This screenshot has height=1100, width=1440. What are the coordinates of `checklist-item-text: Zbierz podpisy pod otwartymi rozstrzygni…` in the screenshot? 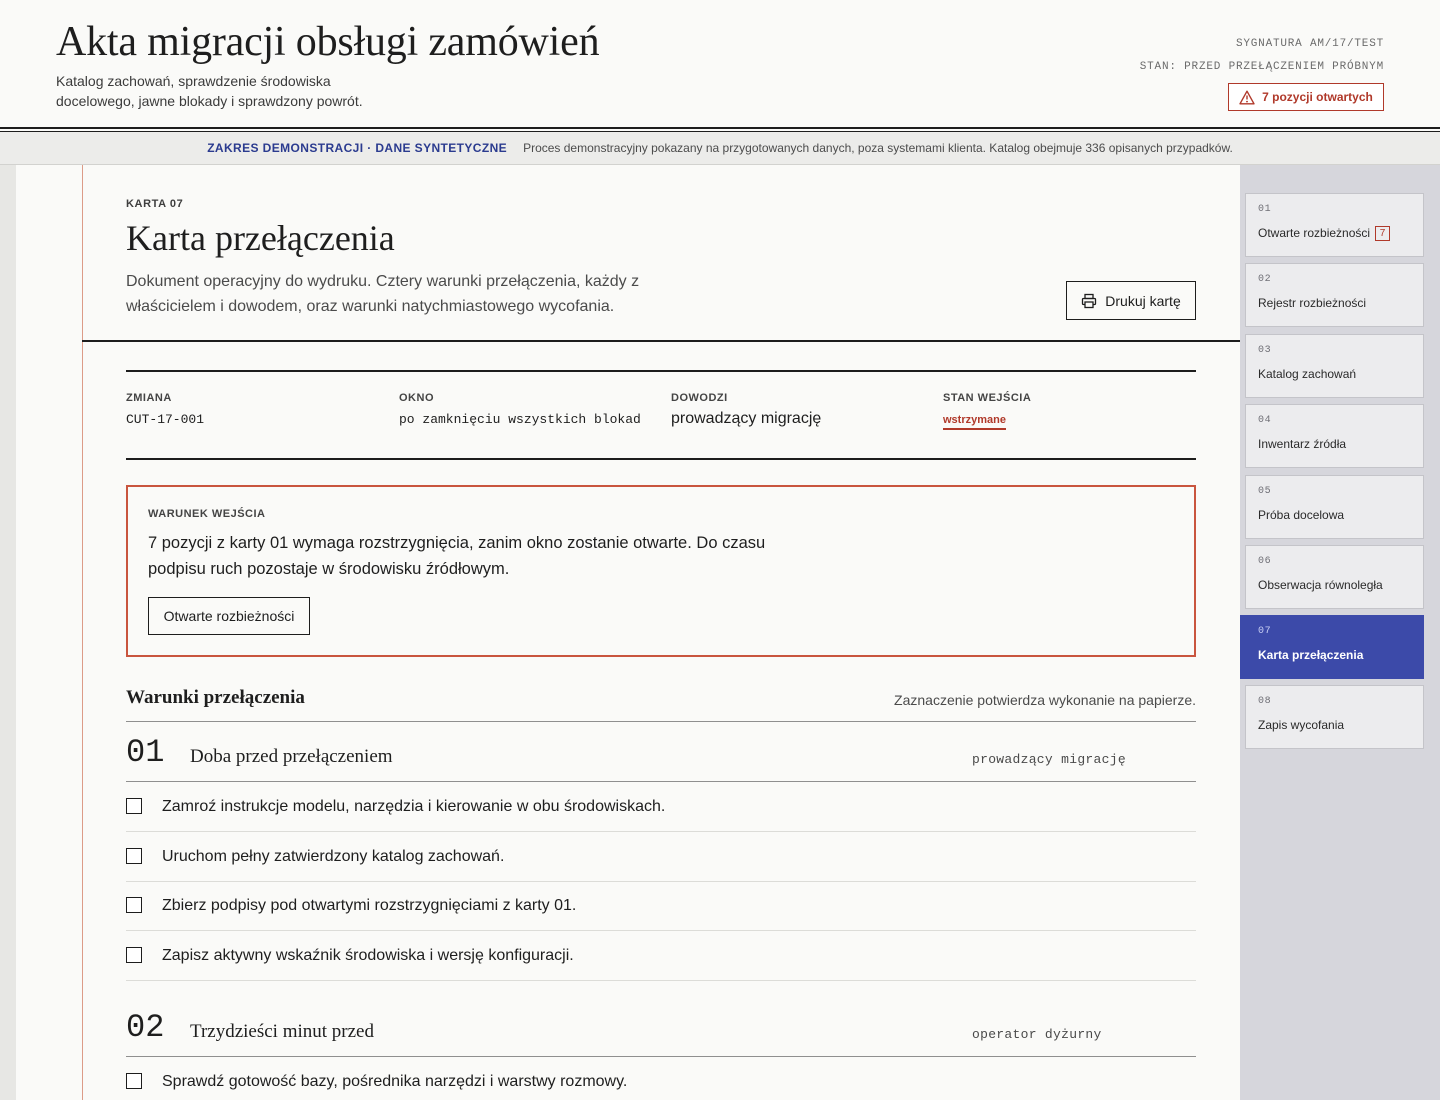 It's located at (369, 905).